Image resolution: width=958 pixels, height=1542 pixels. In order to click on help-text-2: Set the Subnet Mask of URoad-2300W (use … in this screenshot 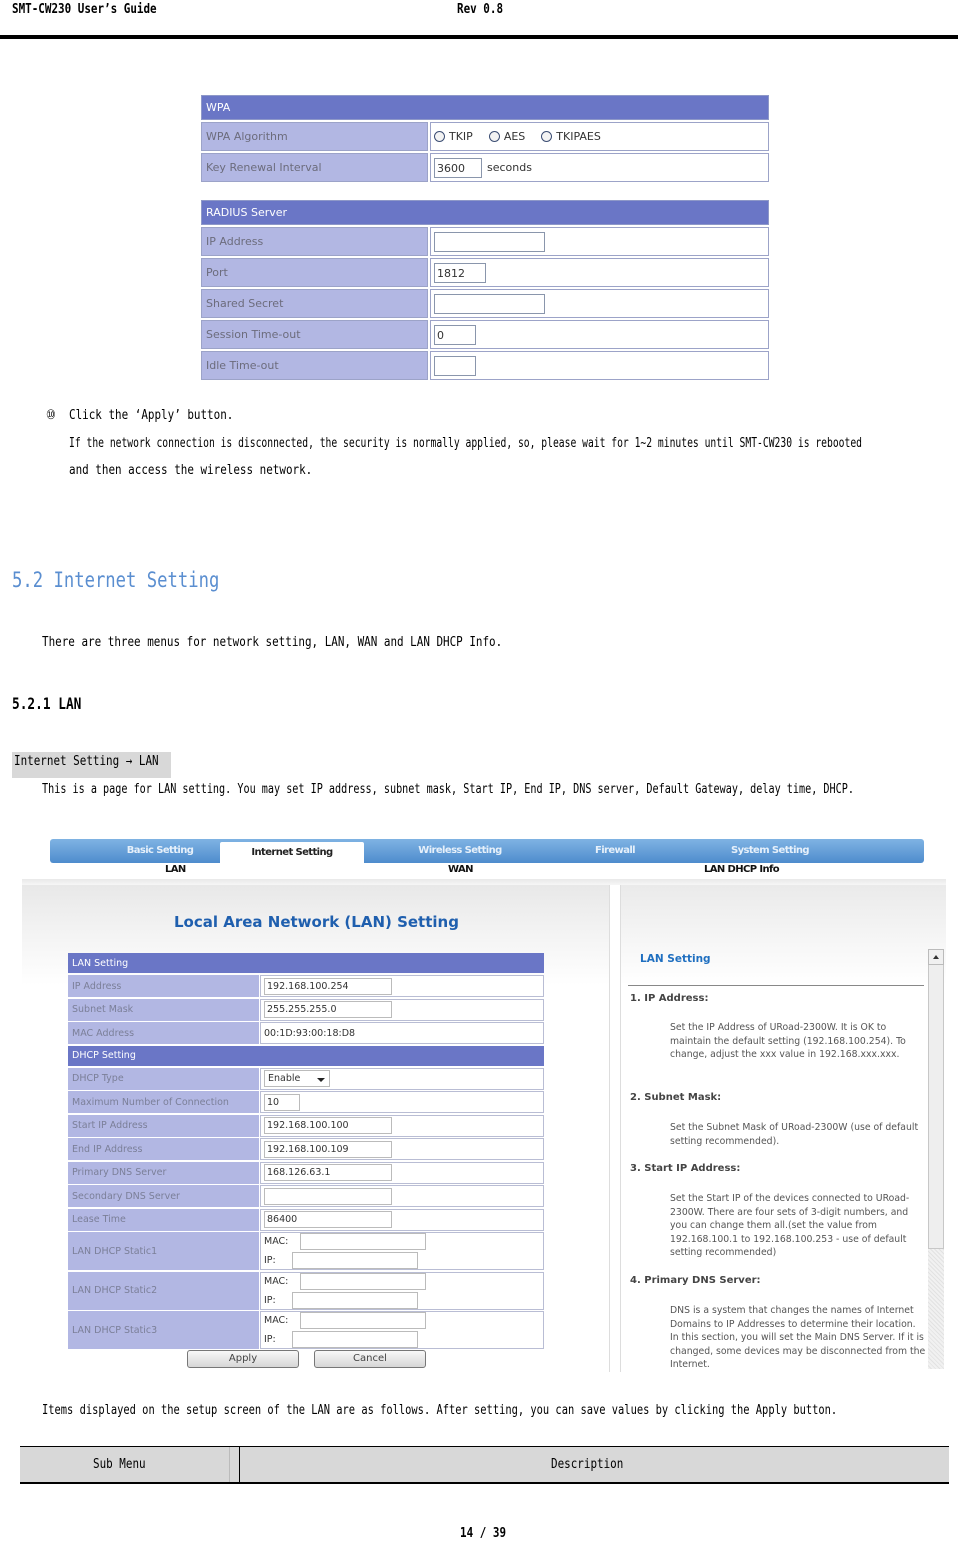, I will do `click(794, 1134)`.